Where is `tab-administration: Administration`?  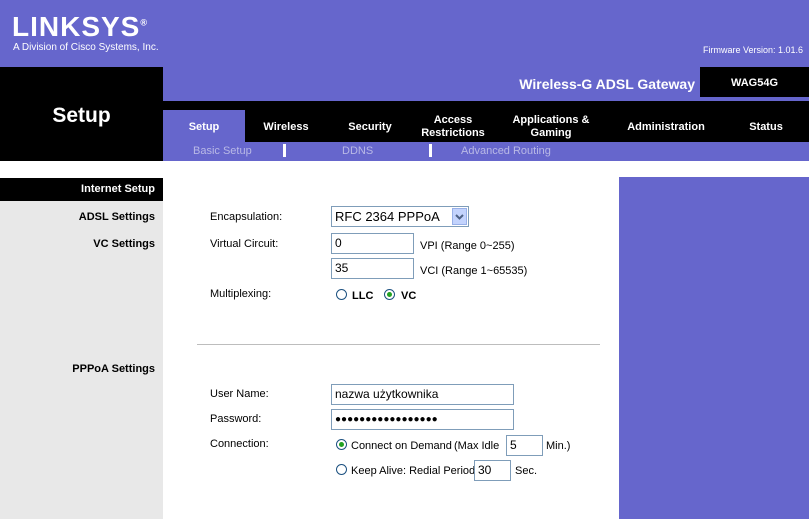 tab-administration: Administration is located at coordinates (666, 127).